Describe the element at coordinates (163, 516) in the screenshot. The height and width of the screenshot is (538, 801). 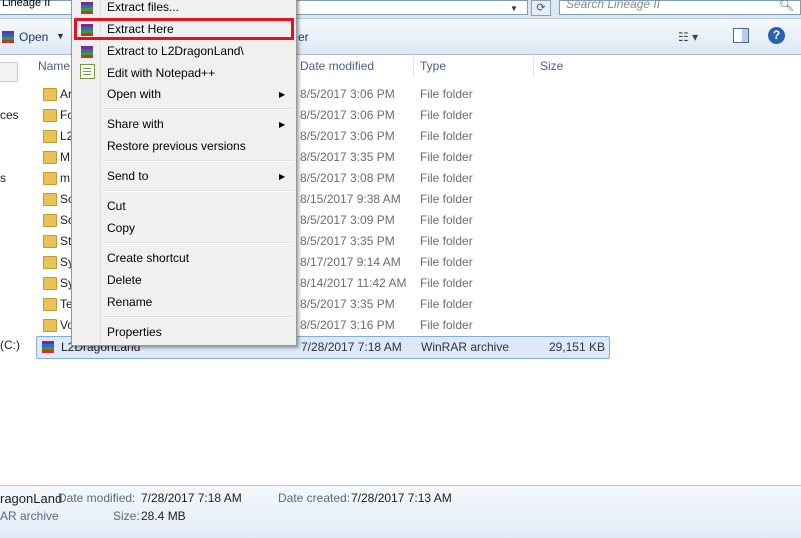
I see `details-size-value: 28.4 MB` at that location.